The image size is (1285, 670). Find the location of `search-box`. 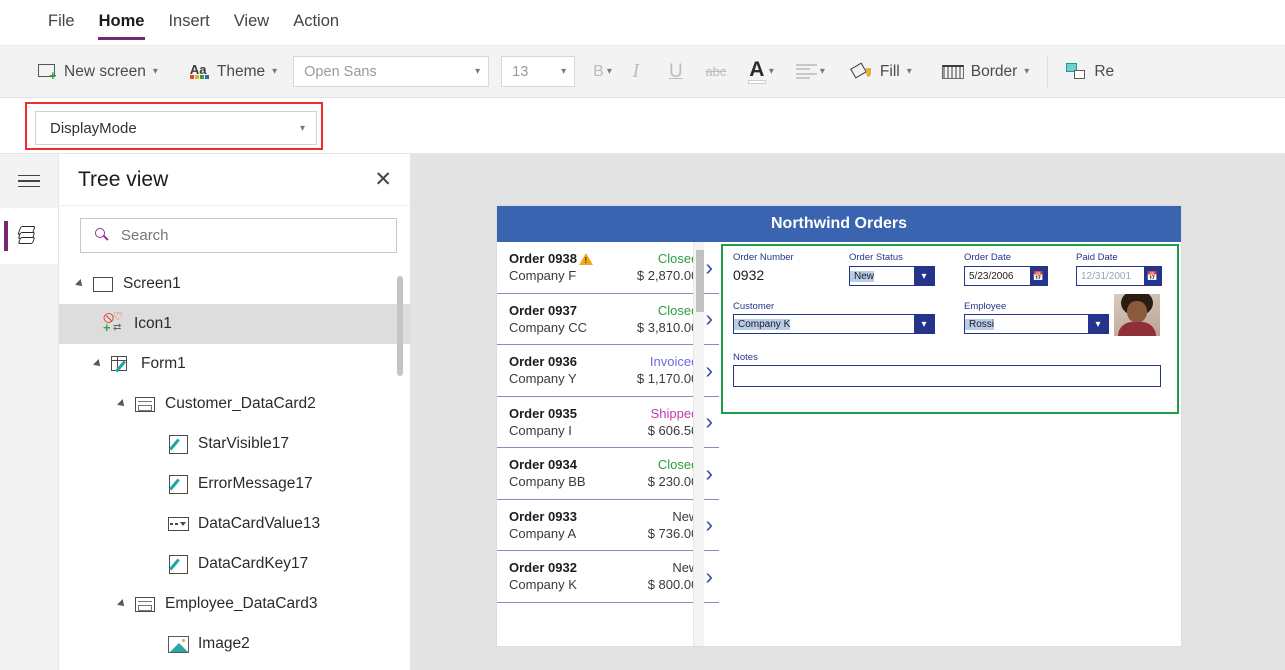

search-box is located at coordinates (238, 235).